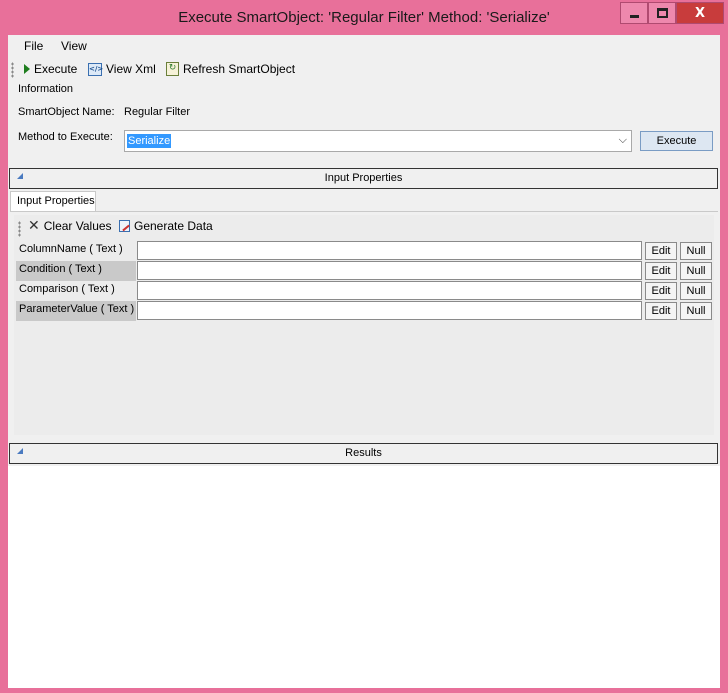 This screenshot has width=728, height=693. I want to click on view-xml-button: </> View Xml, so click(122, 69).